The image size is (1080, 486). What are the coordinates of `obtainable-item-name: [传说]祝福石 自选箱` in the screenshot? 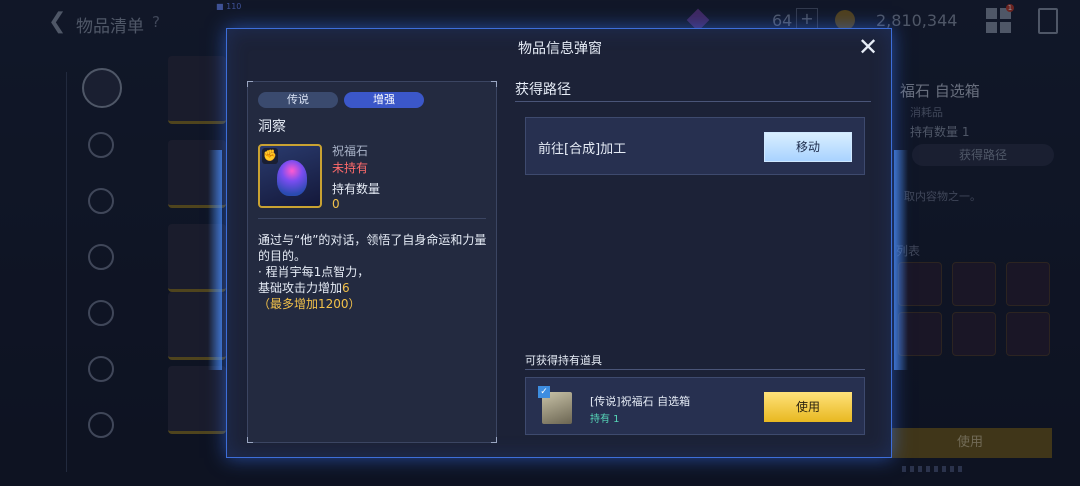 It's located at (640, 401).